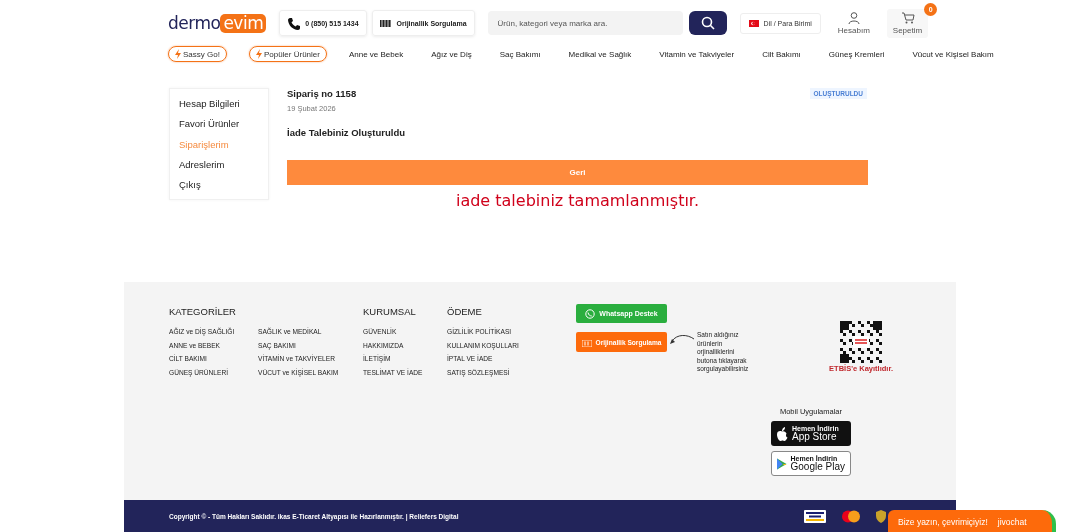  I want to click on phone-icon, so click(294, 23).